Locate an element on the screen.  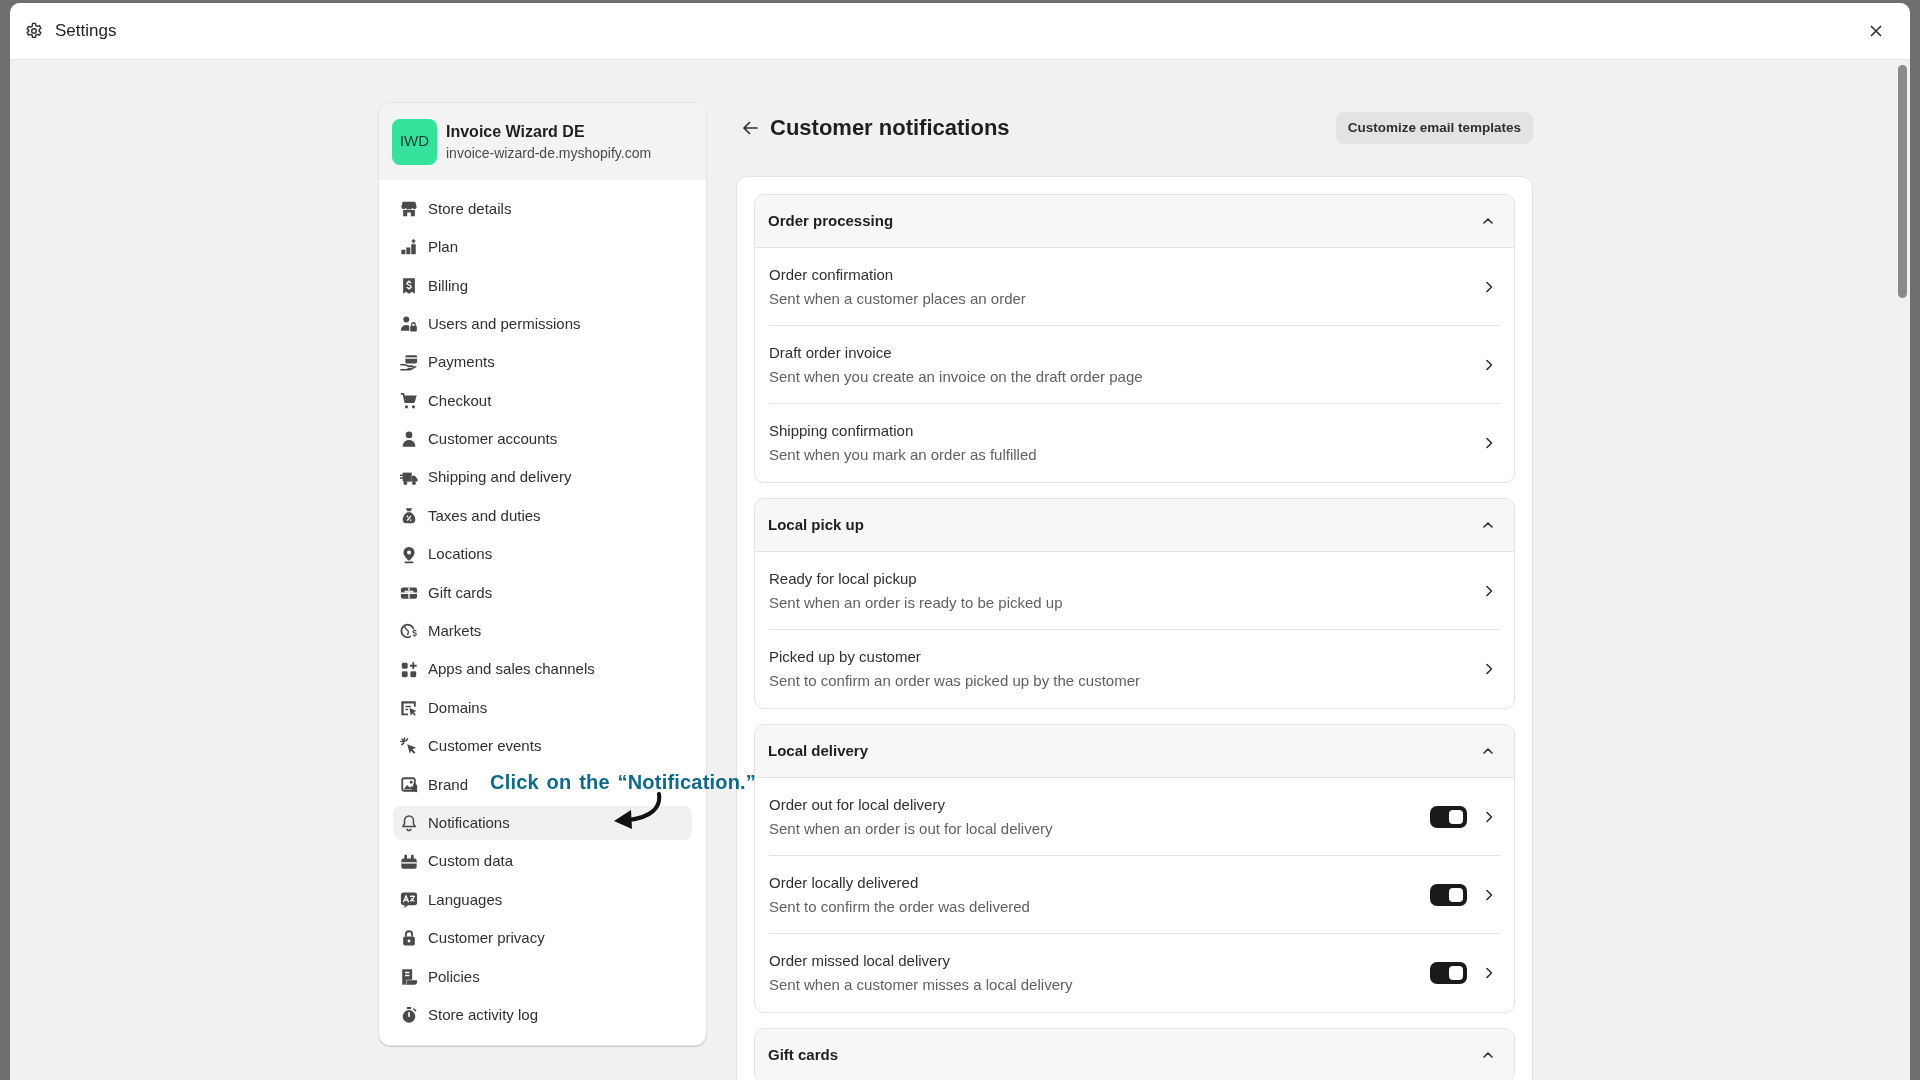
receipt-icon is located at coordinates (409, 285).